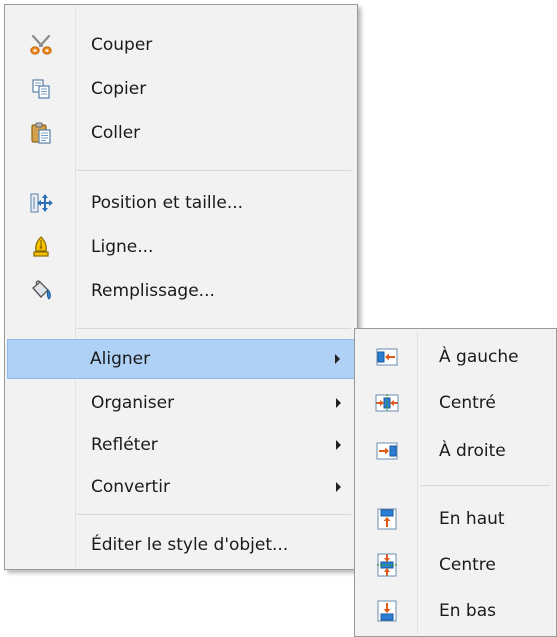 The width and height of the screenshot is (557, 637). Describe the element at coordinates (472, 451) in the screenshot. I see `submenu-item-label: À droite` at that location.